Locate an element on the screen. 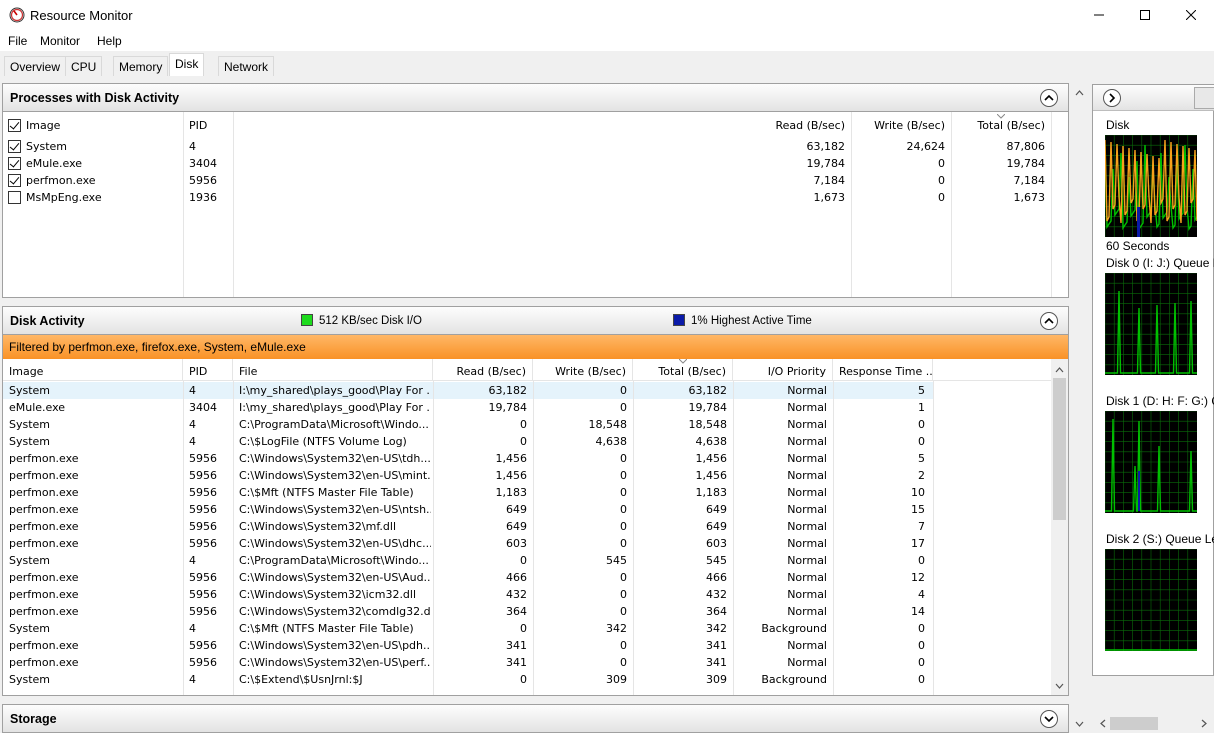 This screenshot has width=1214, height=733. response-cell: 15 is located at coordinates (918, 509).